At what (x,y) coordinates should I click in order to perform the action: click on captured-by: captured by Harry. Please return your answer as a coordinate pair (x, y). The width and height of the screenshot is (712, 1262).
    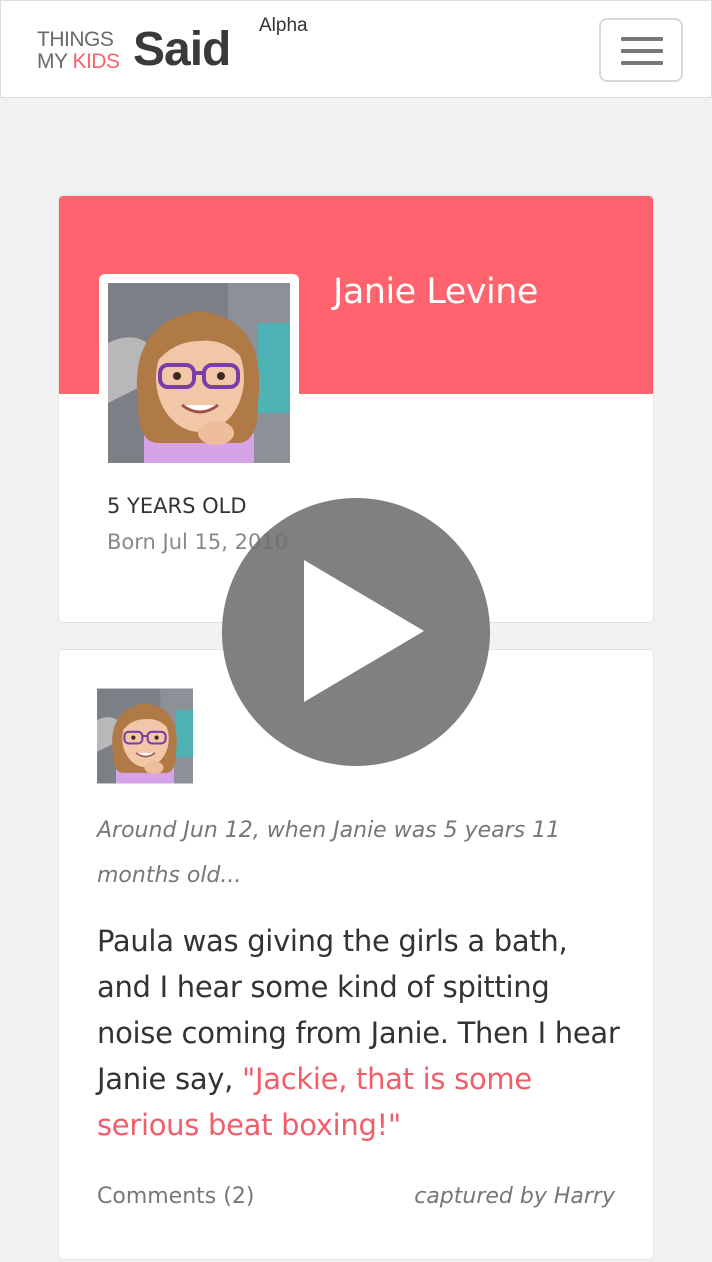
    Looking at the image, I should click on (514, 1196).